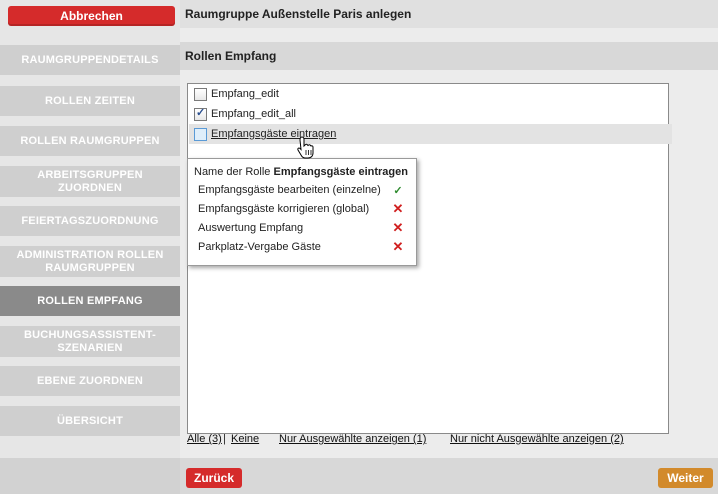  I want to click on right-label: Parkplatz-Vergabe Gäste, so click(259, 247).